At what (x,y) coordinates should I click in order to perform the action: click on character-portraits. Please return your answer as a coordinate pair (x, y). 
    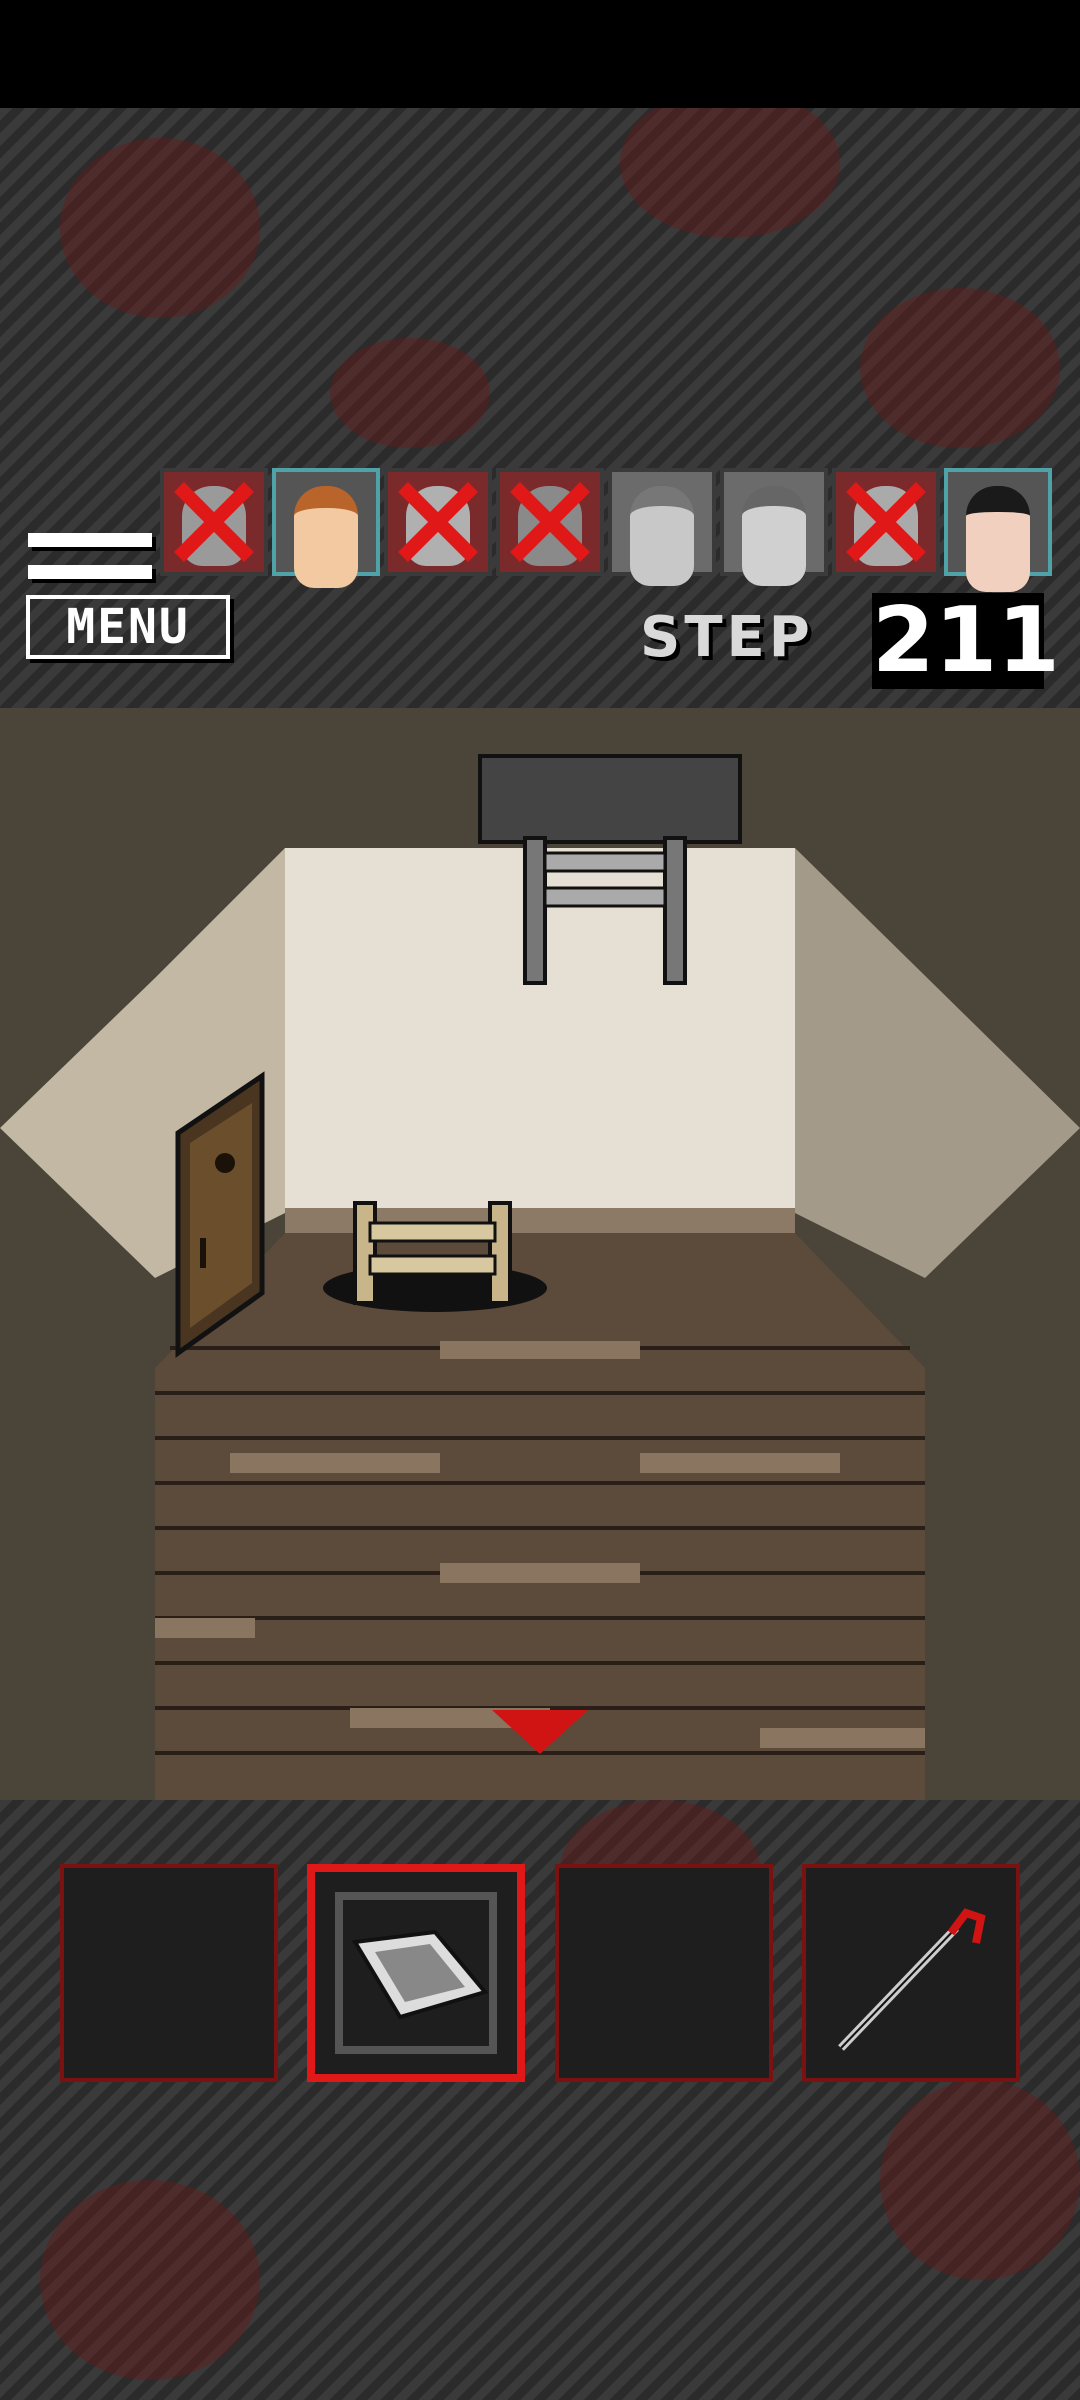
    Looking at the image, I should click on (608, 530).